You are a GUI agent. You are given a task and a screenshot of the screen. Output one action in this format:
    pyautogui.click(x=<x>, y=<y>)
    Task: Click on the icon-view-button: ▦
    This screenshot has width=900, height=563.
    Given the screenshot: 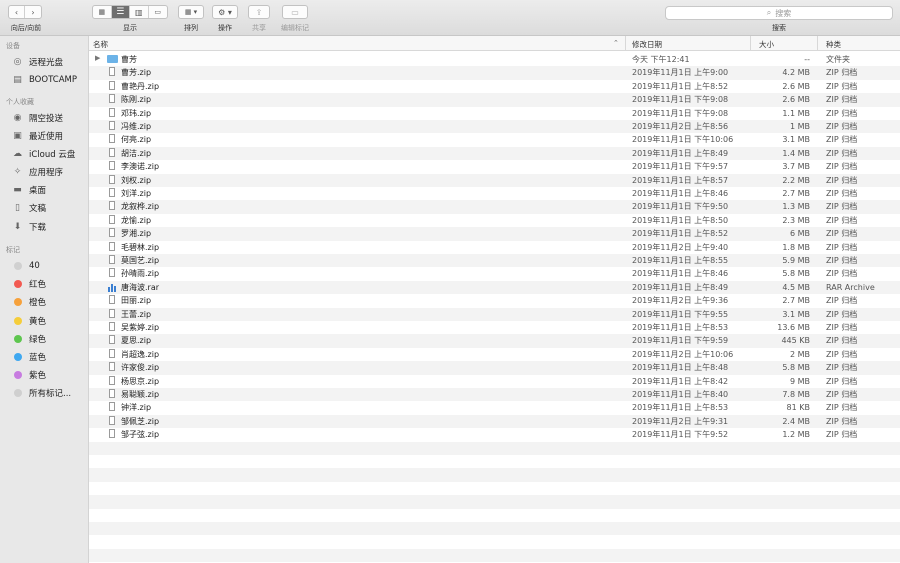 What is the action you would take?
    pyautogui.click(x=102, y=12)
    